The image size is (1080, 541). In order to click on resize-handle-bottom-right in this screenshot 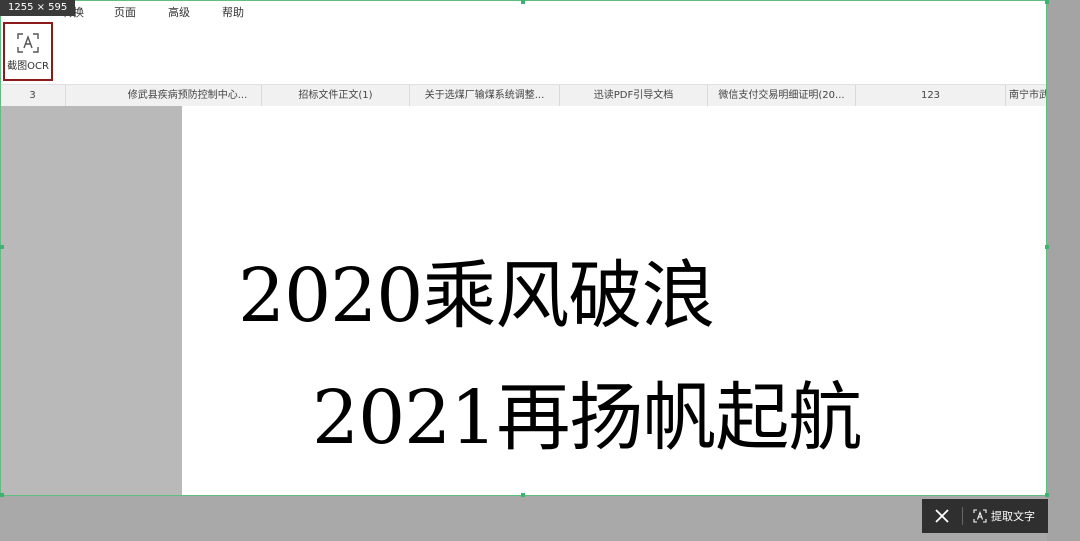, I will do `click(1047, 495)`.